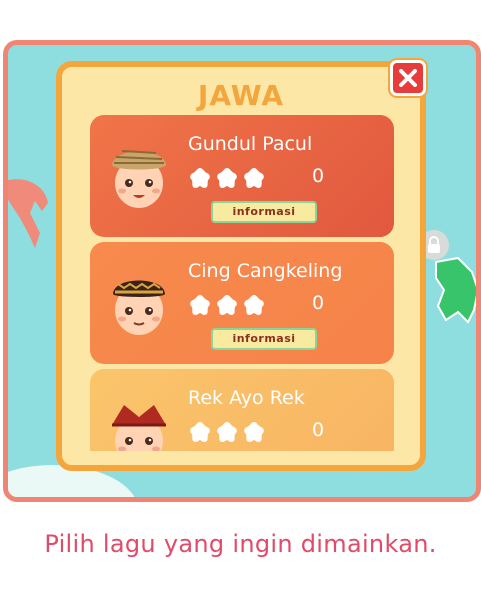 This screenshot has width=481, height=601. I want to click on close-button, so click(408, 78).